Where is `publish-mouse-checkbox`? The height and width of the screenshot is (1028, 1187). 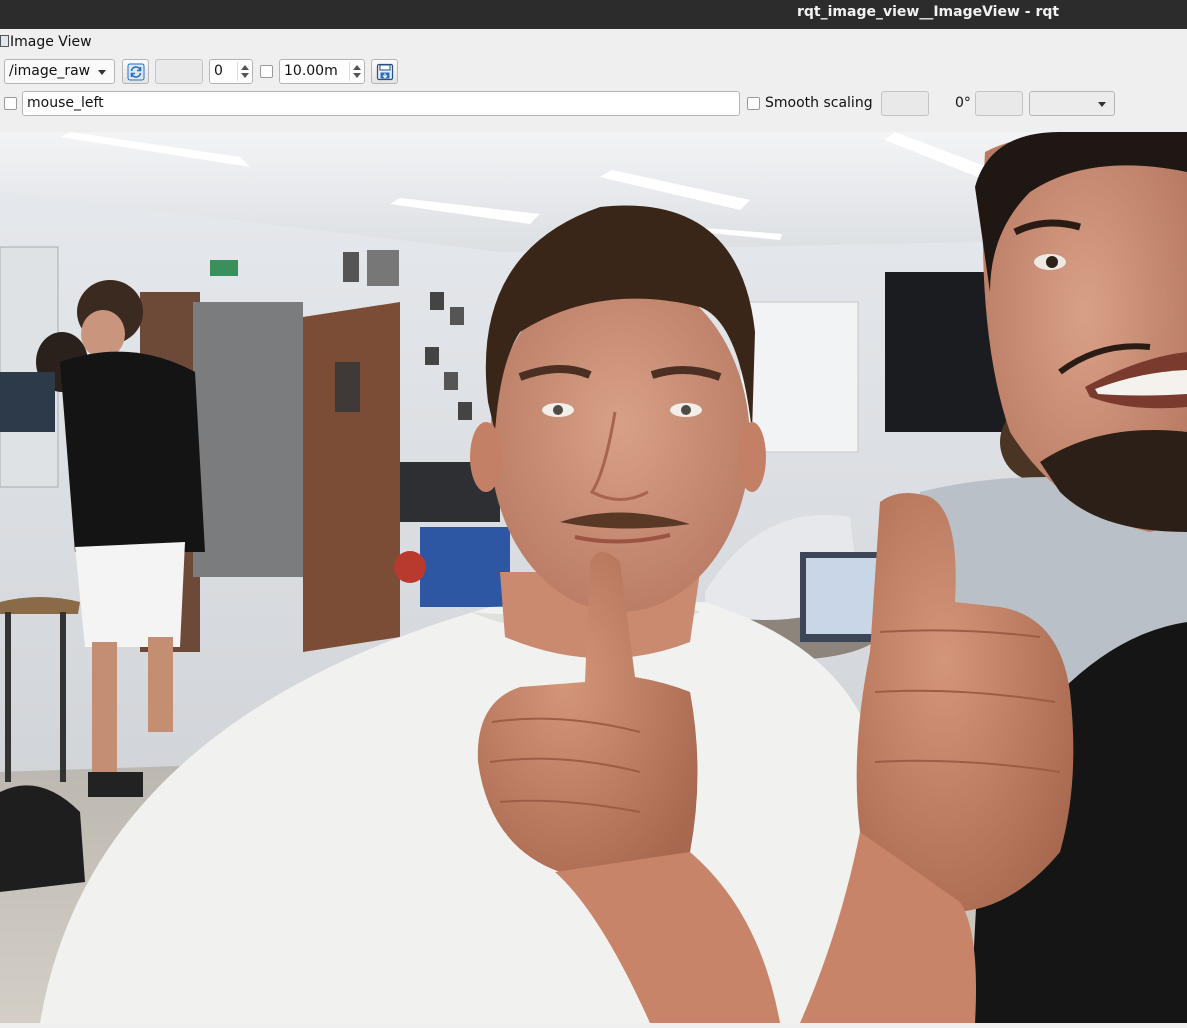 publish-mouse-checkbox is located at coordinates (10, 103).